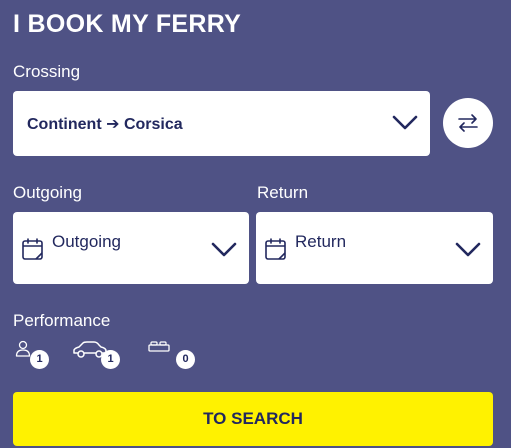 This screenshot has height=448, width=511. What do you see at coordinates (23, 348) in the screenshot?
I see `person-icon` at bounding box center [23, 348].